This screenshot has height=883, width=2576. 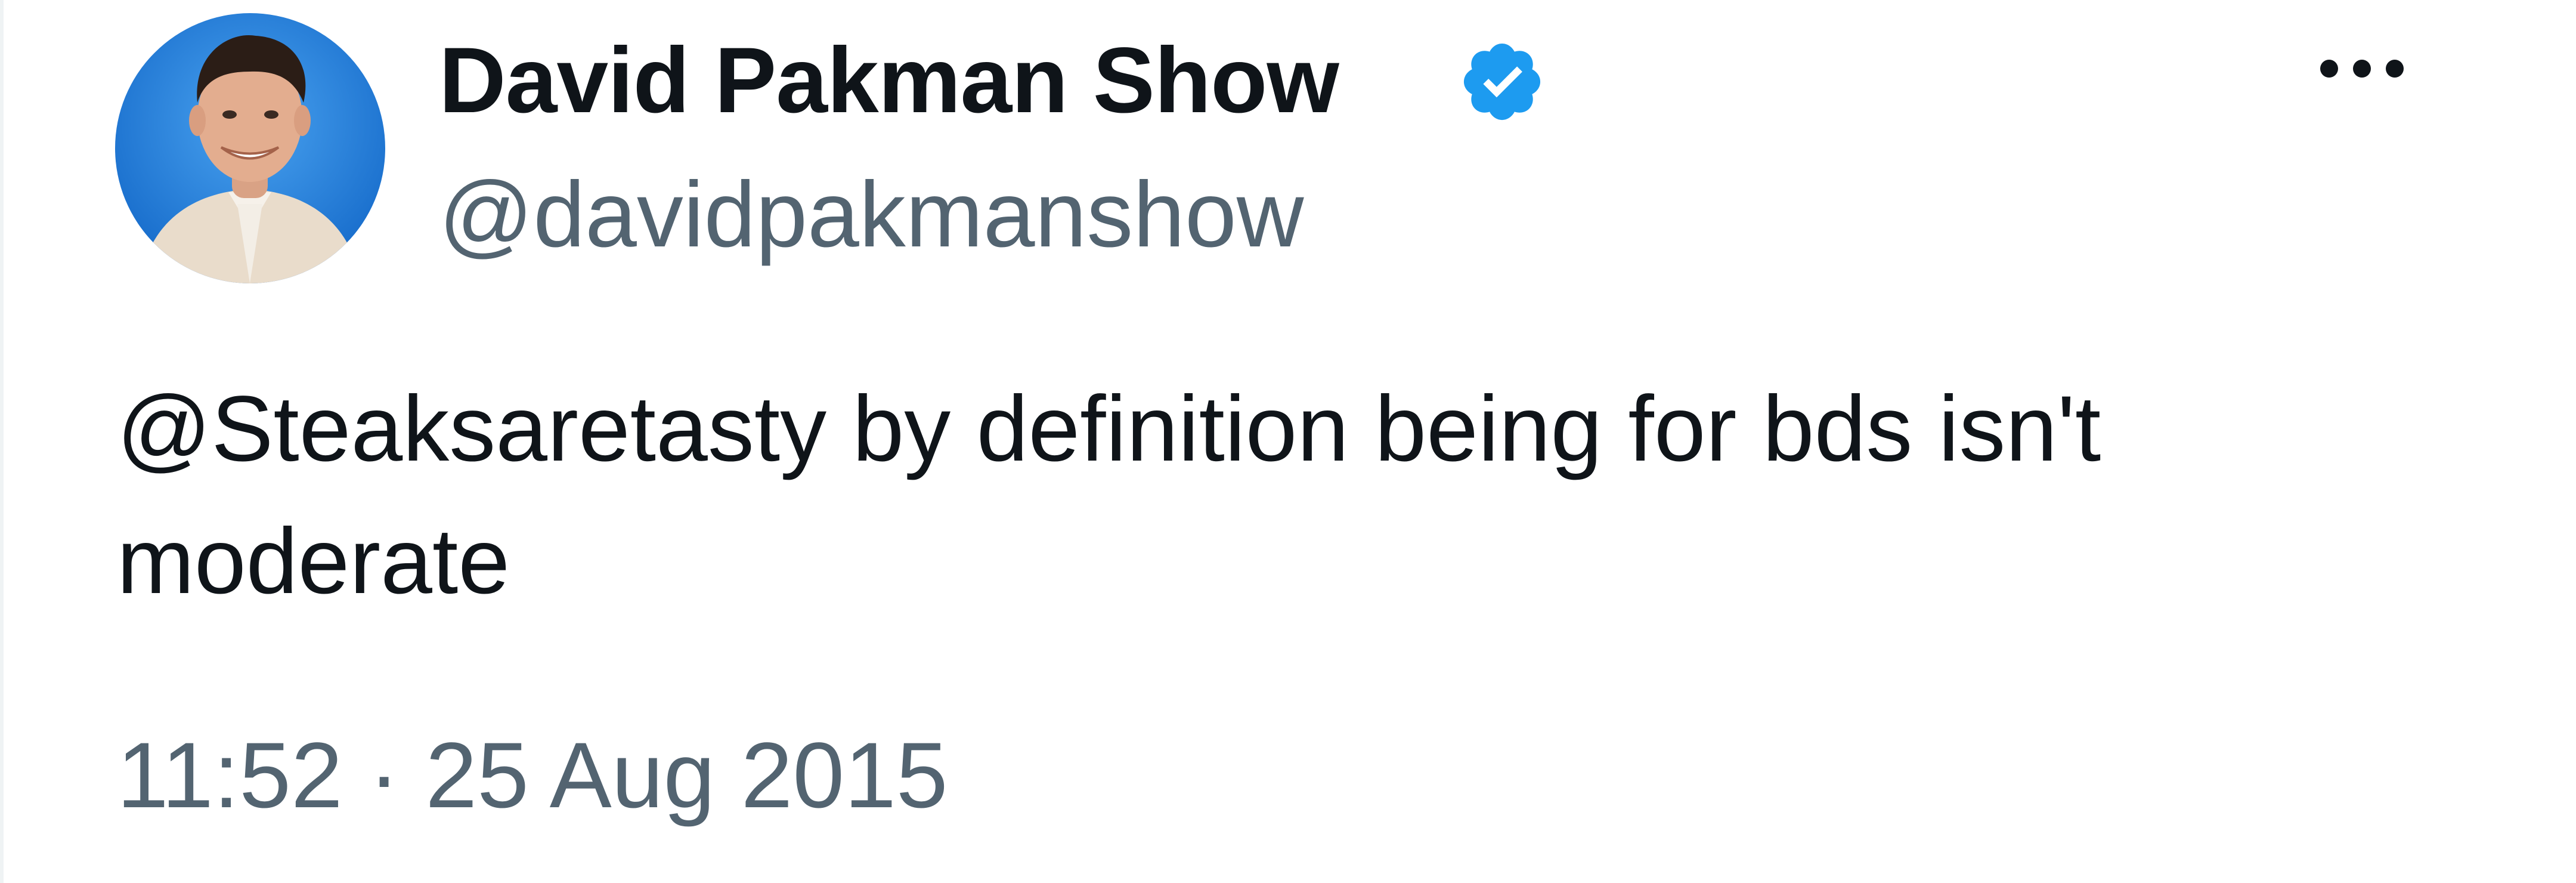 What do you see at coordinates (532, 775) in the screenshot?
I see `tweet-timestamp: 11:52 · 25 Aug 2015` at bounding box center [532, 775].